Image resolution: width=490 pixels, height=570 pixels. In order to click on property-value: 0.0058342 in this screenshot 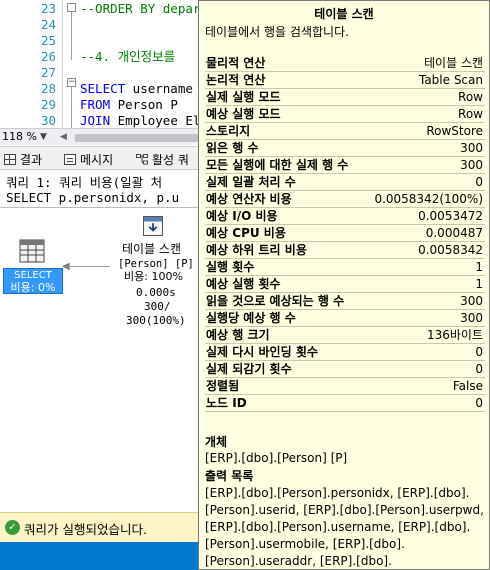, I will do `click(450, 250)`.